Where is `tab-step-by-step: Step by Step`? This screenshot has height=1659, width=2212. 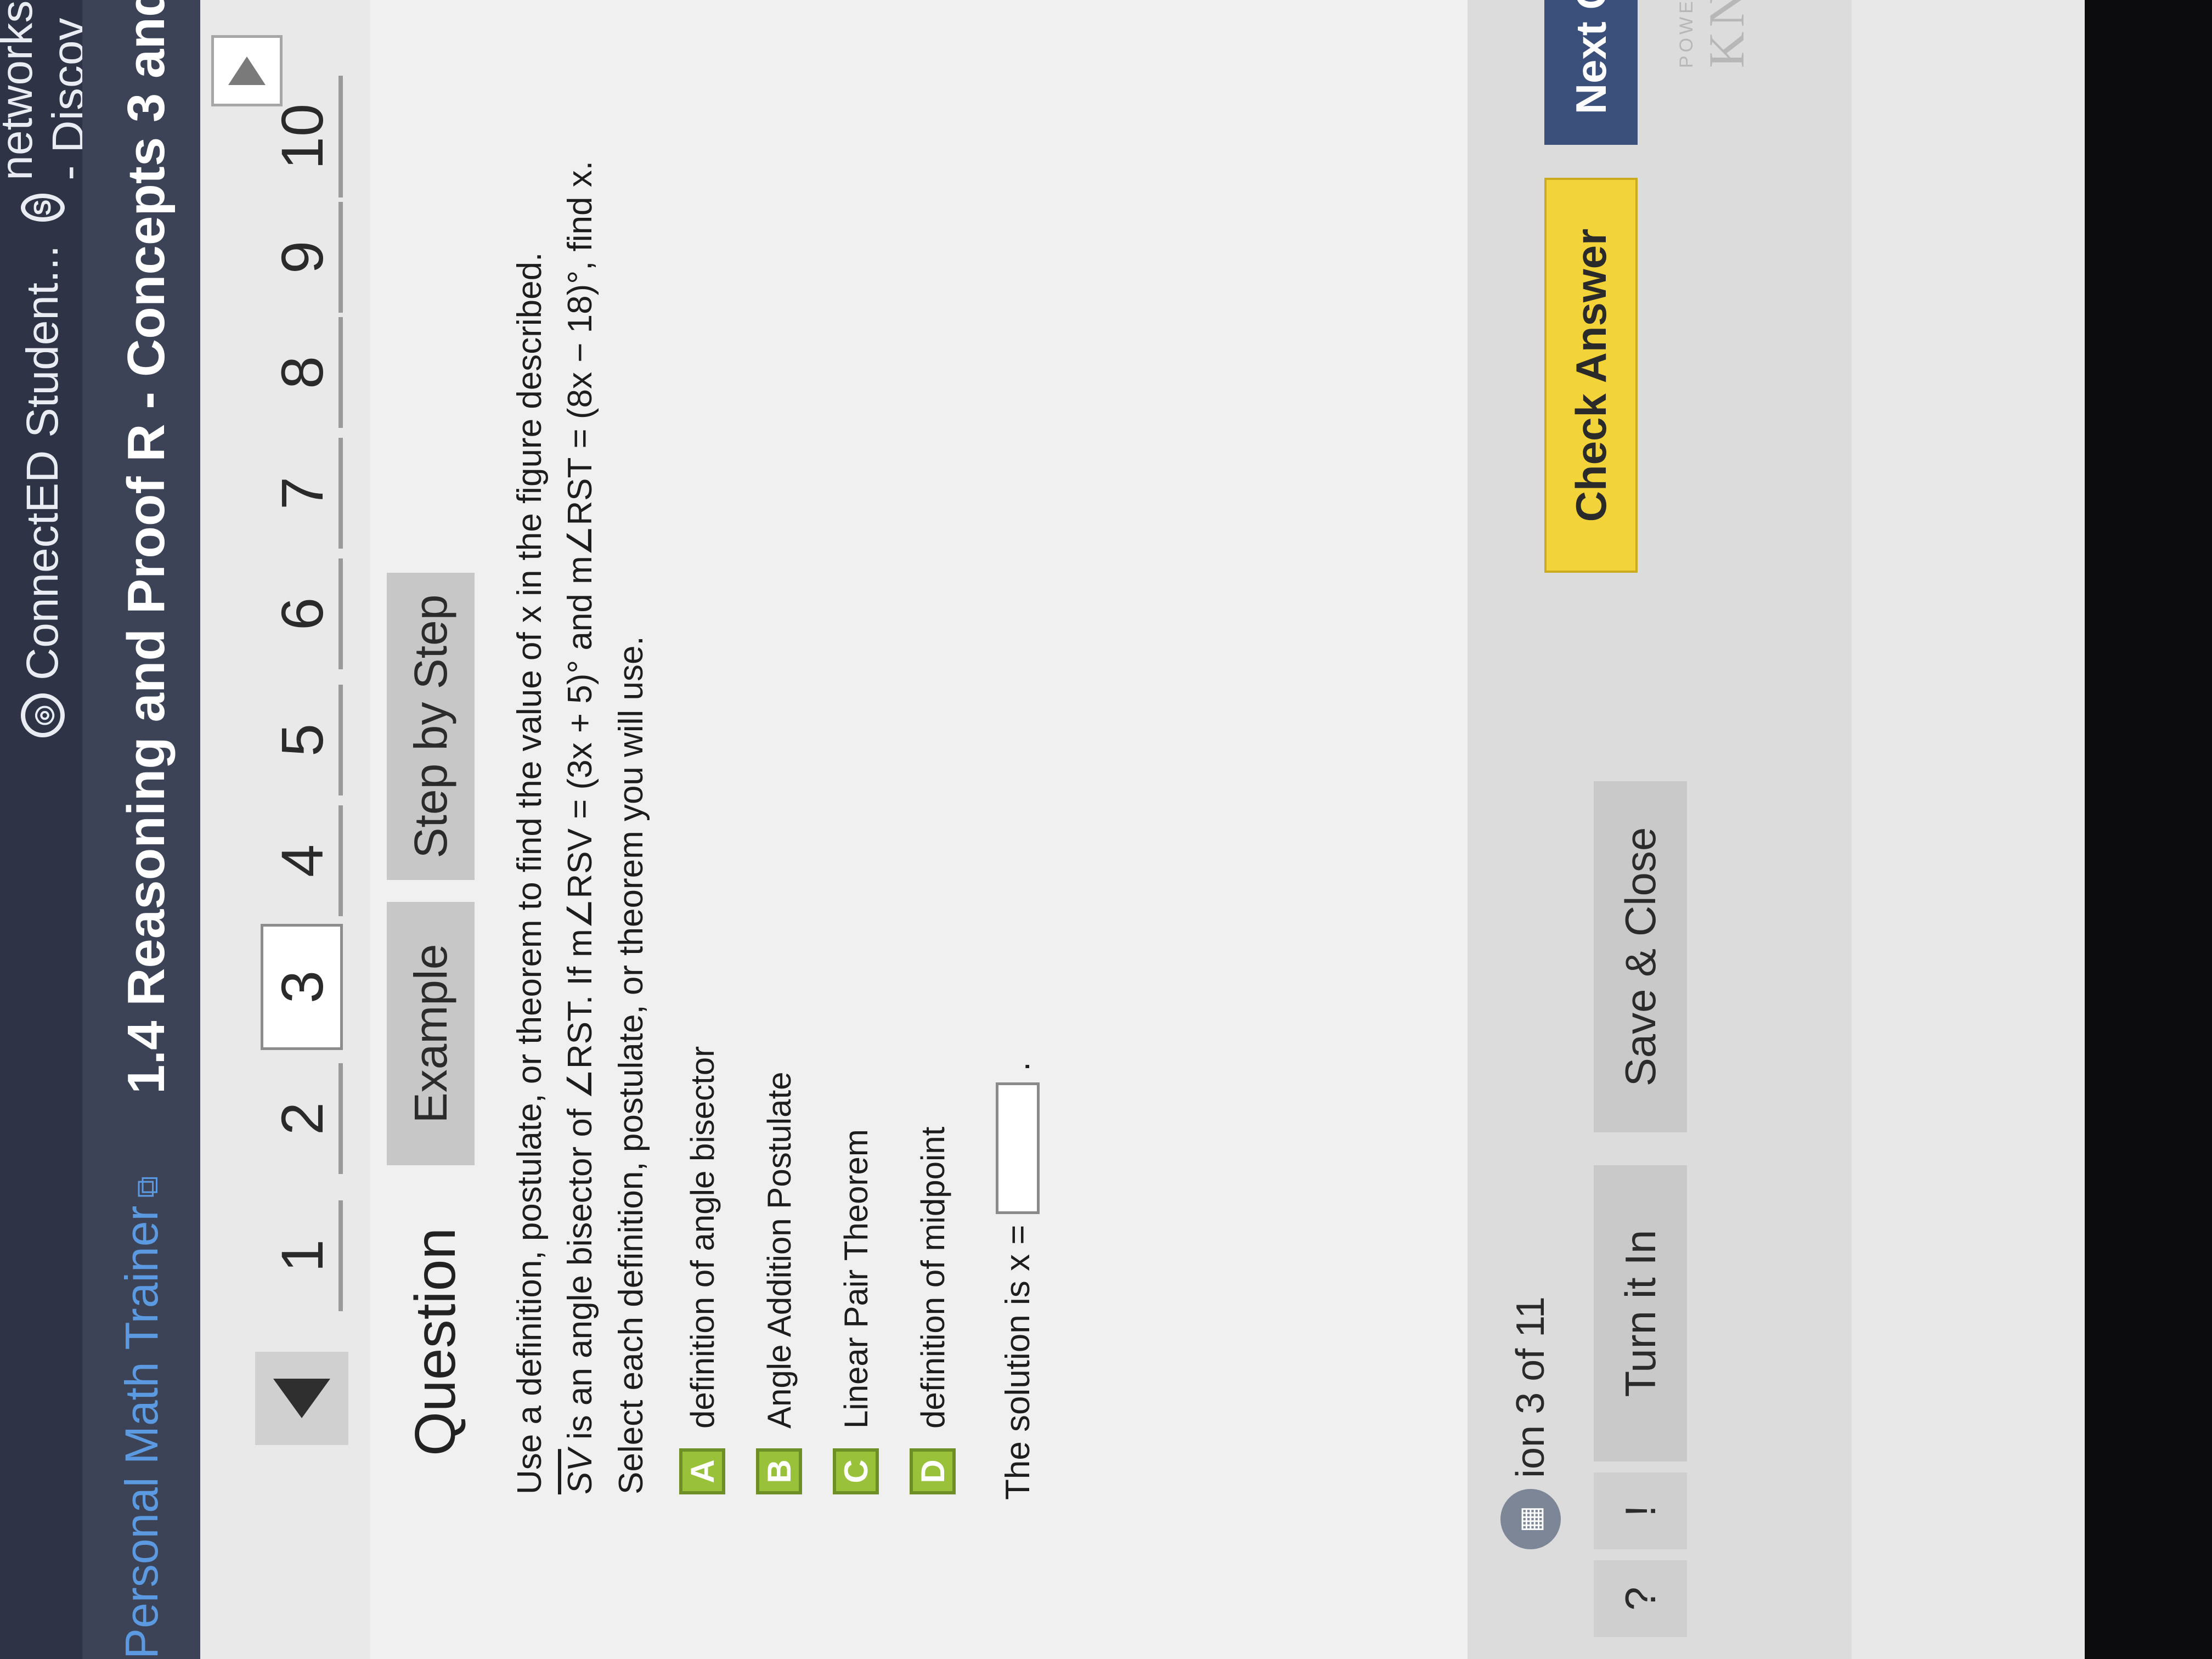
tab-step-by-step: Step by Step is located at coordinates (431, 727).